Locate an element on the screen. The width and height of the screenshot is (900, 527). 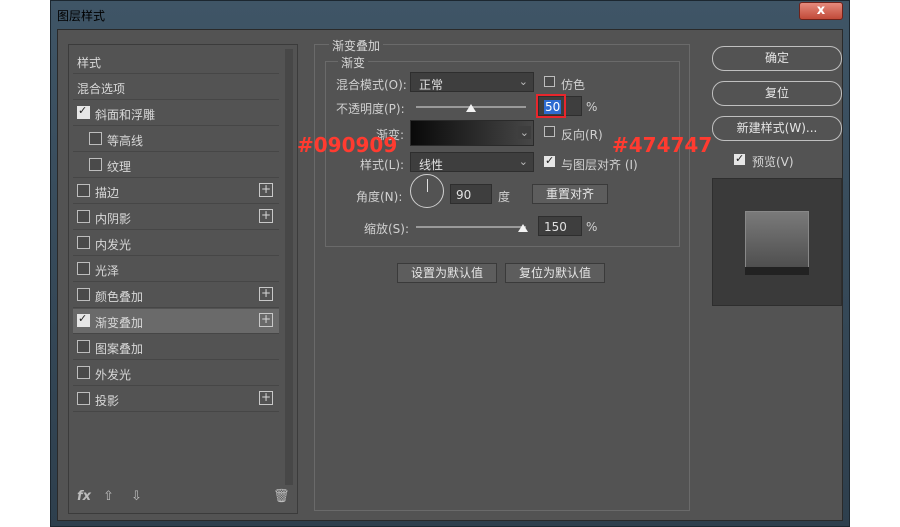
list-item-gradient-overlay: 渐变叠加 + is located at coordinates (176, 321).